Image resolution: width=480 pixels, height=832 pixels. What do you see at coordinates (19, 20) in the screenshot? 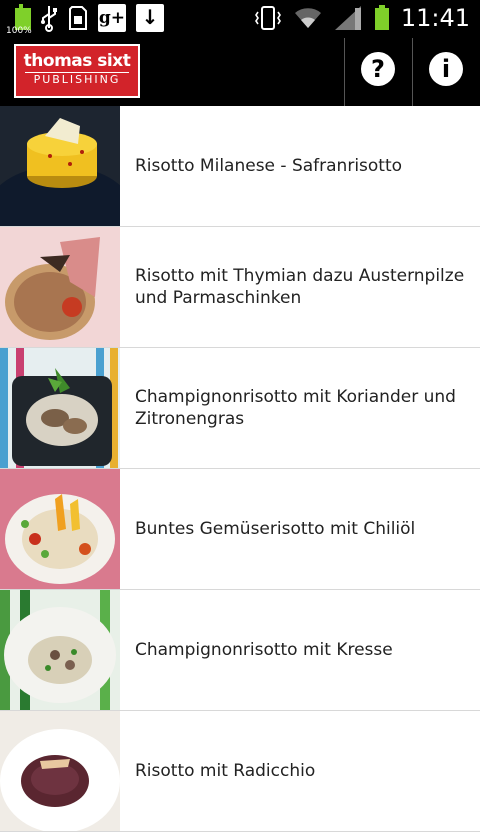
I see `battery-icon: 100%` at bounding box center [19, 20].